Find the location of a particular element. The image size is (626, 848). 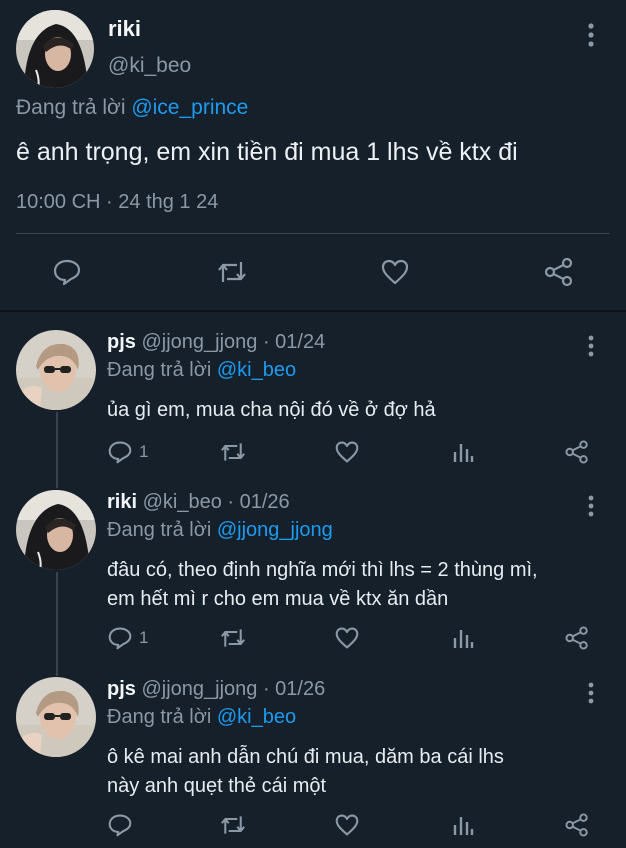

replying-to-link: @ice_prince is located at coordinates (189, 107).